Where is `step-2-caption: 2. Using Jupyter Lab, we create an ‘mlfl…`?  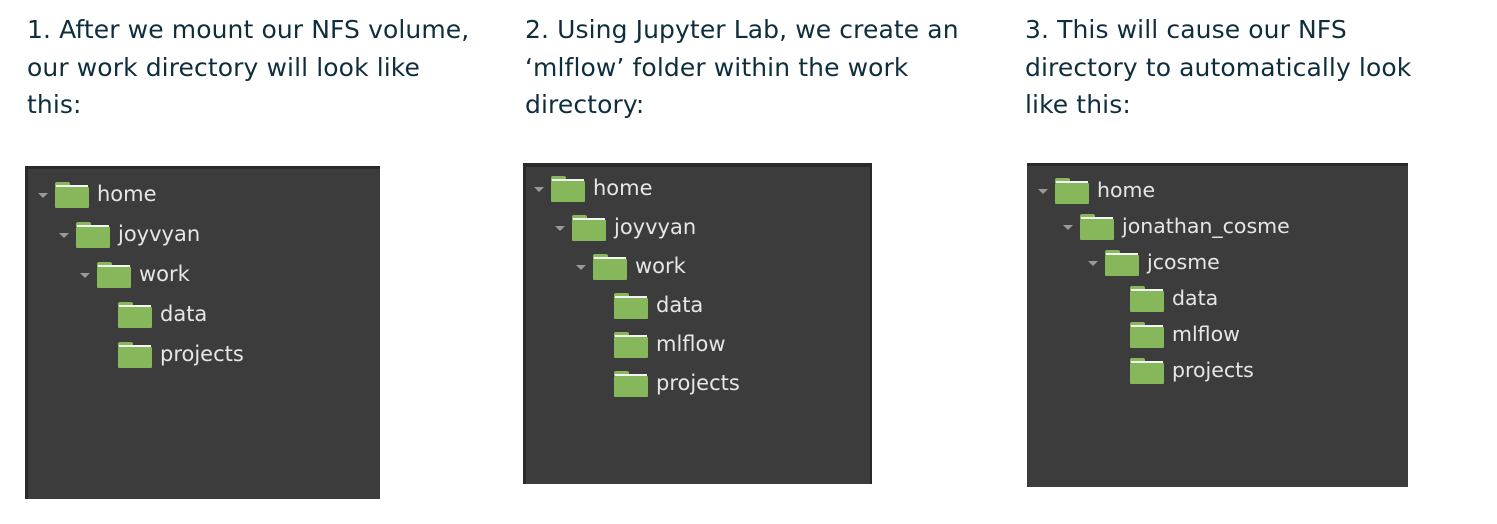 step-2-caption: 2. Using Jupyter Lab, we create an ‘mlfl… is located at coordinates (742, 67).